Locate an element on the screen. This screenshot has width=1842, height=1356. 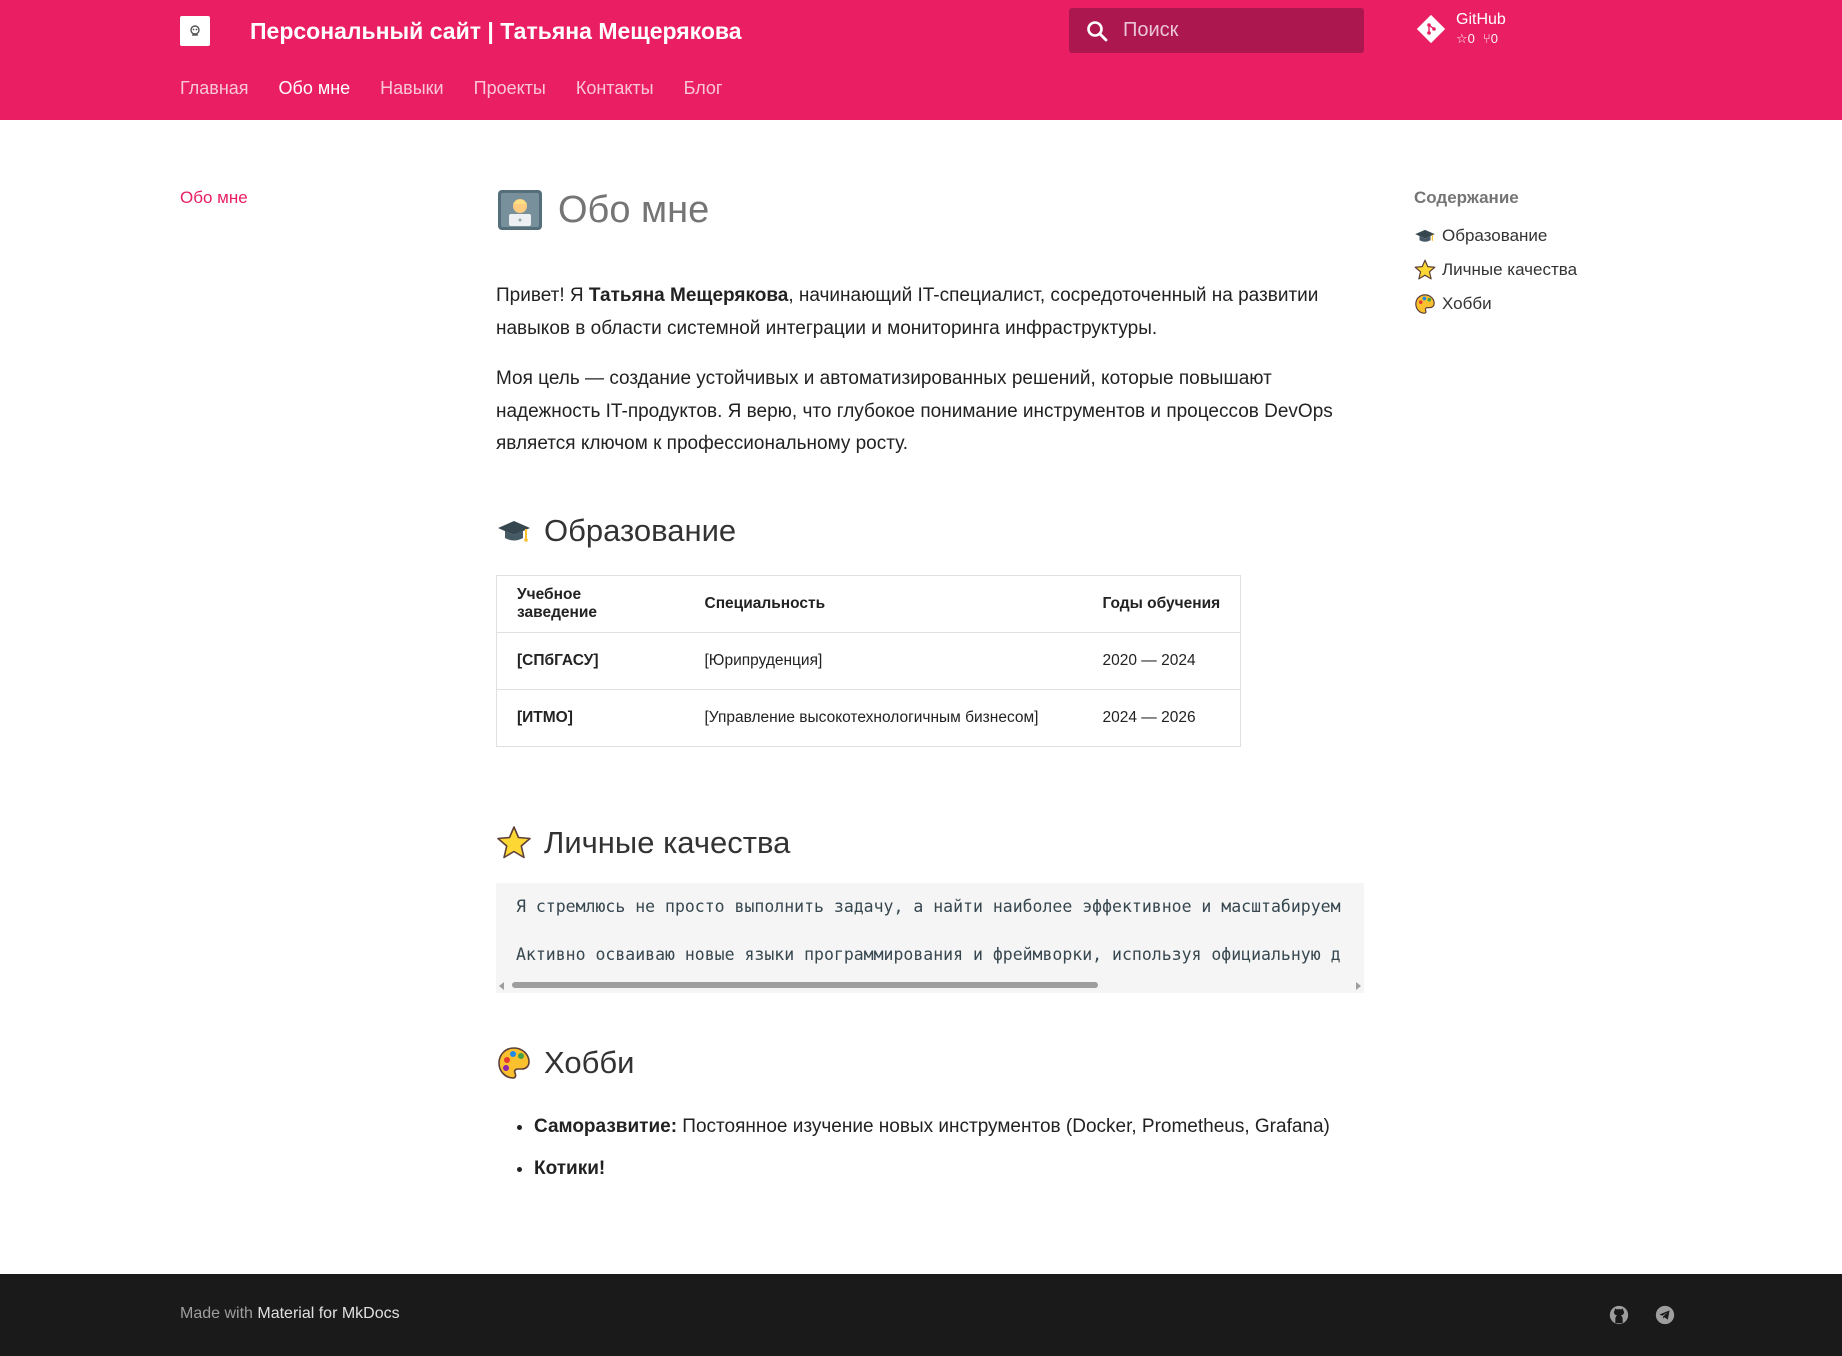
sidebar-item-about: Обо мне is located at coordinates (214, 198).